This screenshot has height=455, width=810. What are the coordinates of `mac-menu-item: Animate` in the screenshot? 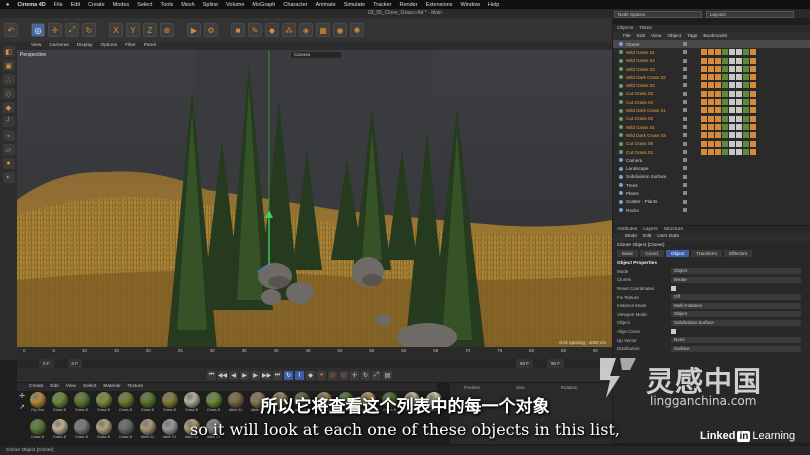 It's located at (326, 5).